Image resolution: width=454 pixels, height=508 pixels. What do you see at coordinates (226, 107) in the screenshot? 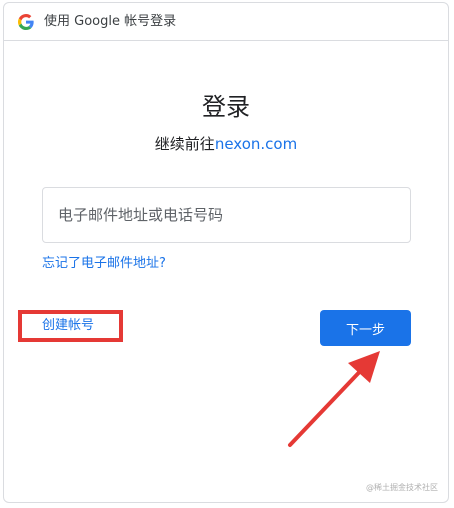
I see `page-title: 登录` at bounding box center [226, 107].